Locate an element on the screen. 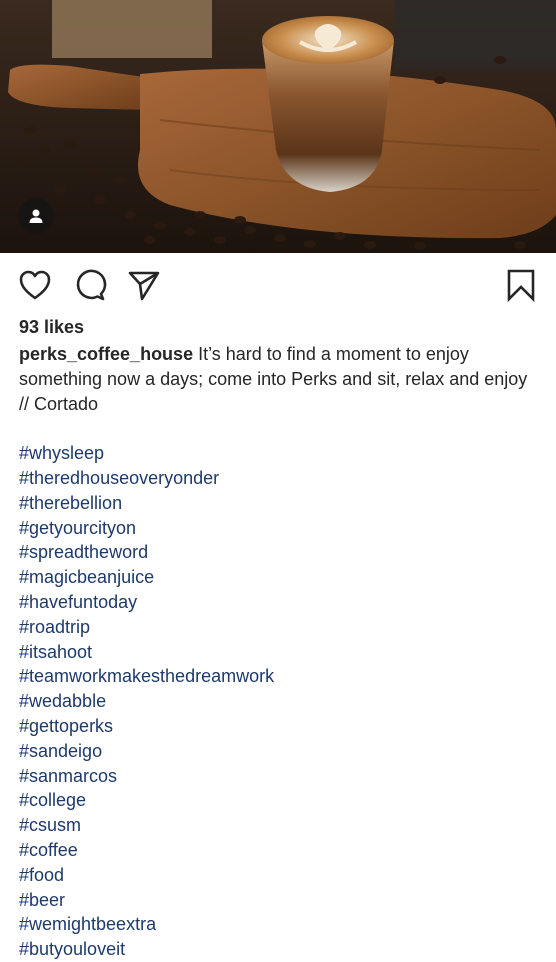 The width and height of the screenshot is (556, 962). hashtag-link: #theredhouseoveryonder is located at coordinates (279, 478).